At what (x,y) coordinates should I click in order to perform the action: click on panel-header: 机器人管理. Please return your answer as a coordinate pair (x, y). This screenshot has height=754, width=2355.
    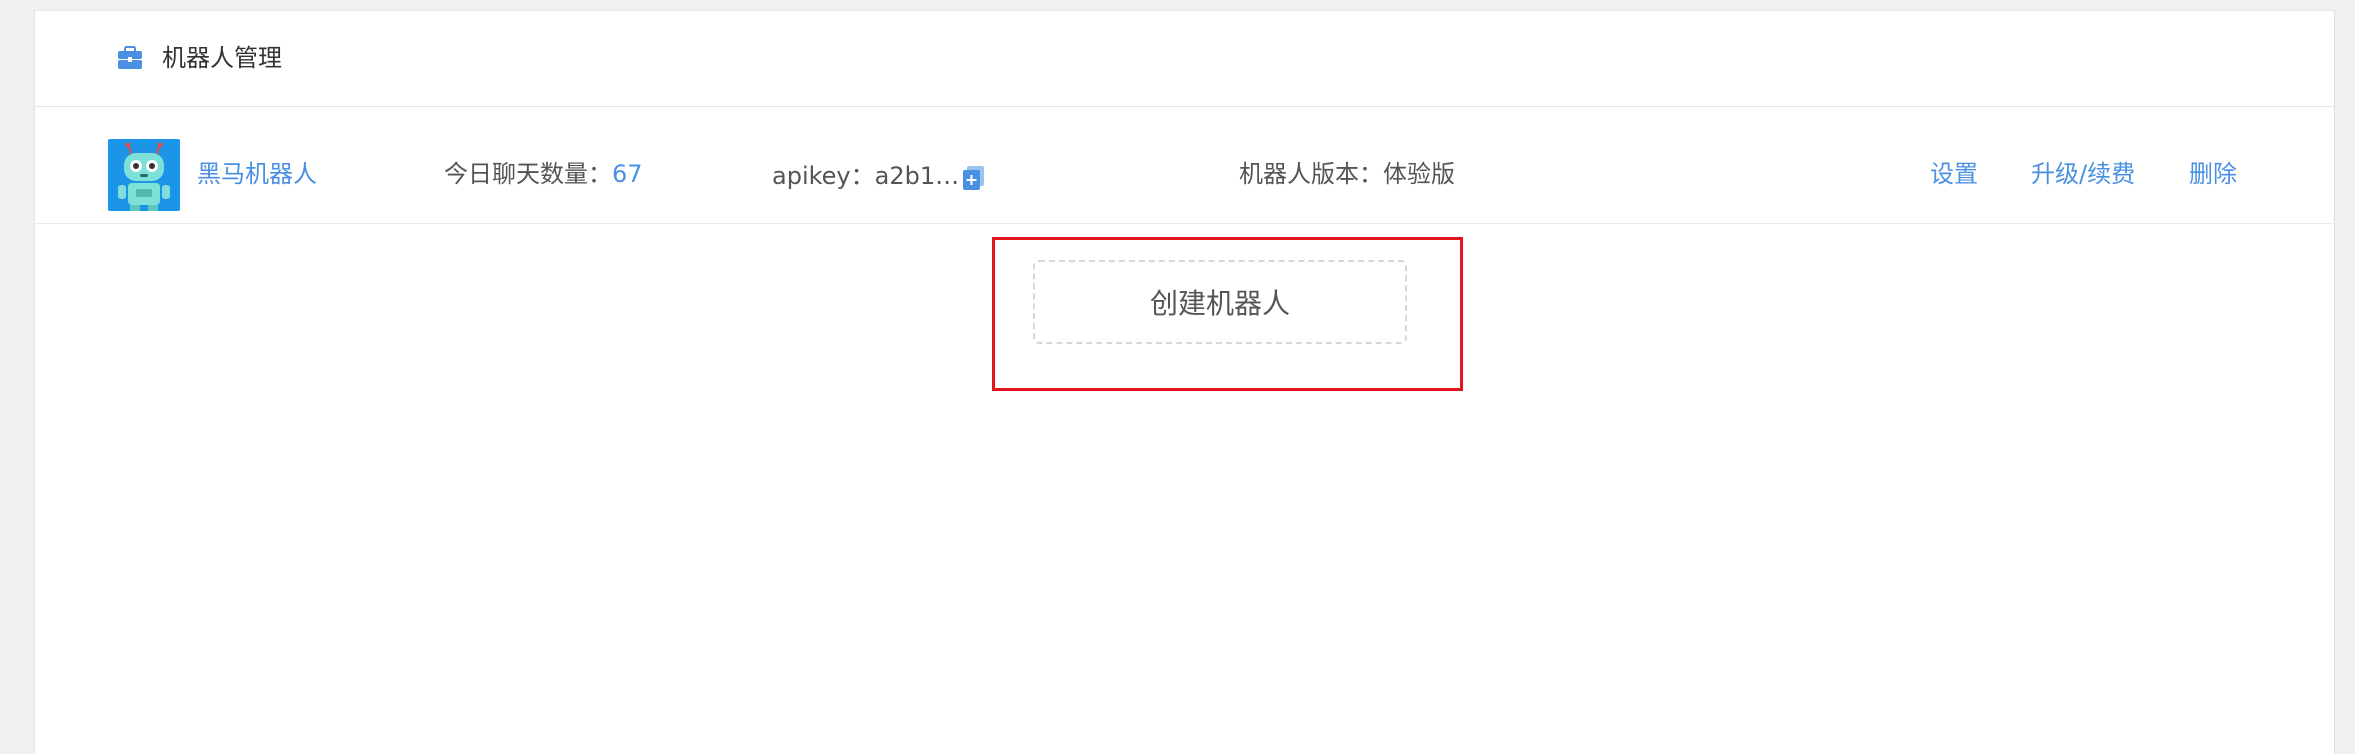
    Looking at the image, I should click on (1184, 59).